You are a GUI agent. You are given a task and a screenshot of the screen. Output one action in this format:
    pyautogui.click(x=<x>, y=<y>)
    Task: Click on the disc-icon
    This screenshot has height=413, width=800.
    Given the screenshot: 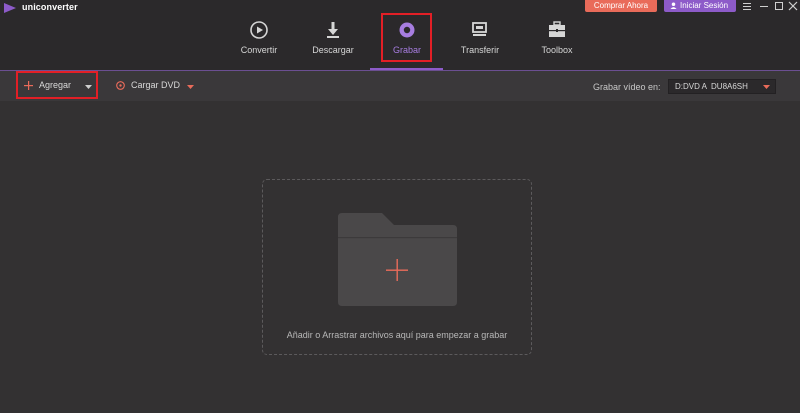 What is the action you would take?
    pyautogui.click(x=120, y=85)
    